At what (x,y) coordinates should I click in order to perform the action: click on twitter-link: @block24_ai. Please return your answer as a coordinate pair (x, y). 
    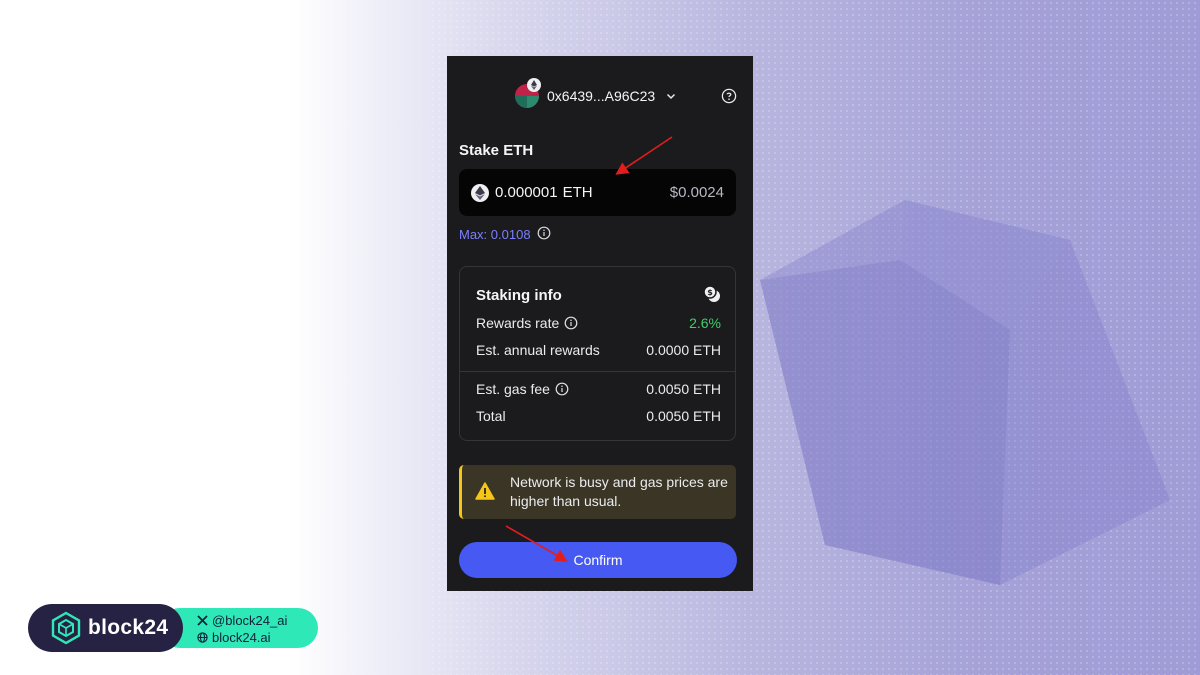
    Looking at the image, I should click on (241, 620).